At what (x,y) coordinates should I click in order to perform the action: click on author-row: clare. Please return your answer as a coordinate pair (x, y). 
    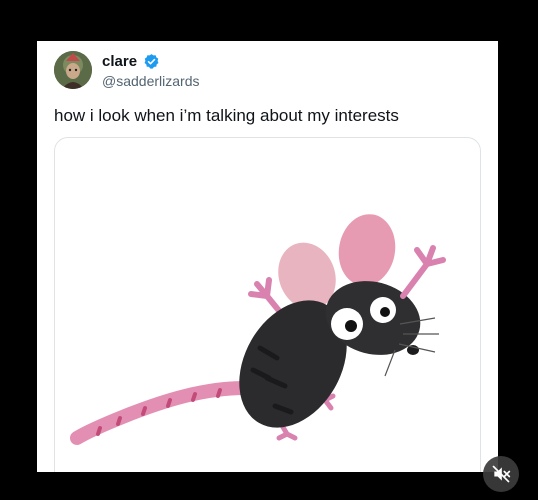
    Looking at the image, I should click on (131, 61).